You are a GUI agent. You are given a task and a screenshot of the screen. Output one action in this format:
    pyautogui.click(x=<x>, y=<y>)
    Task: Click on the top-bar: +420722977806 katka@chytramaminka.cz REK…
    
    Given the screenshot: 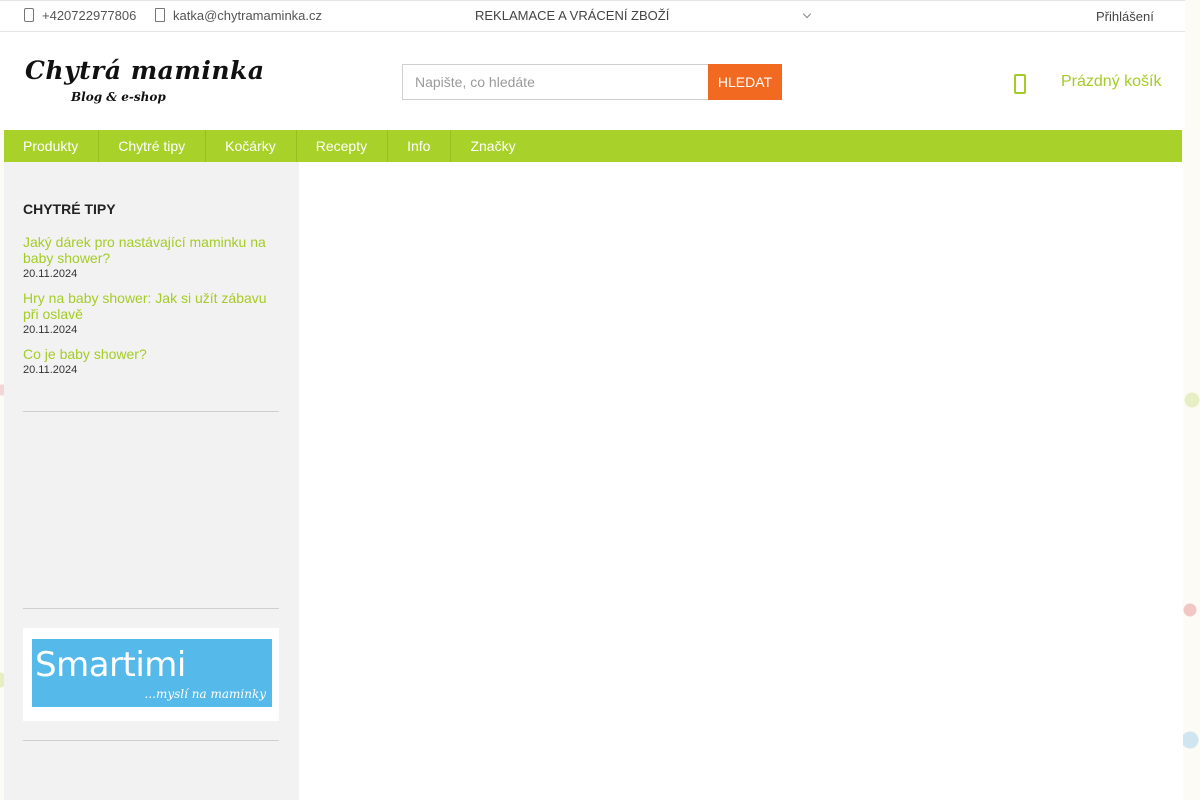 What is the action you would take?
    pyautogui.click(x=592, y=16)
    